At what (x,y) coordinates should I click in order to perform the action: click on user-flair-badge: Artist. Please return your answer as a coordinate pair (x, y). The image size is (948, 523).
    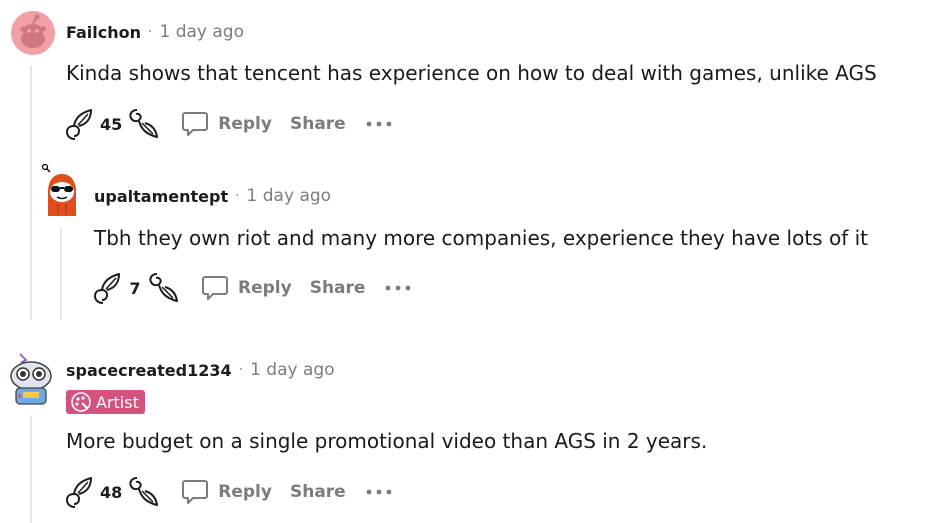
    Looking at the image, I should click on (105, 402).